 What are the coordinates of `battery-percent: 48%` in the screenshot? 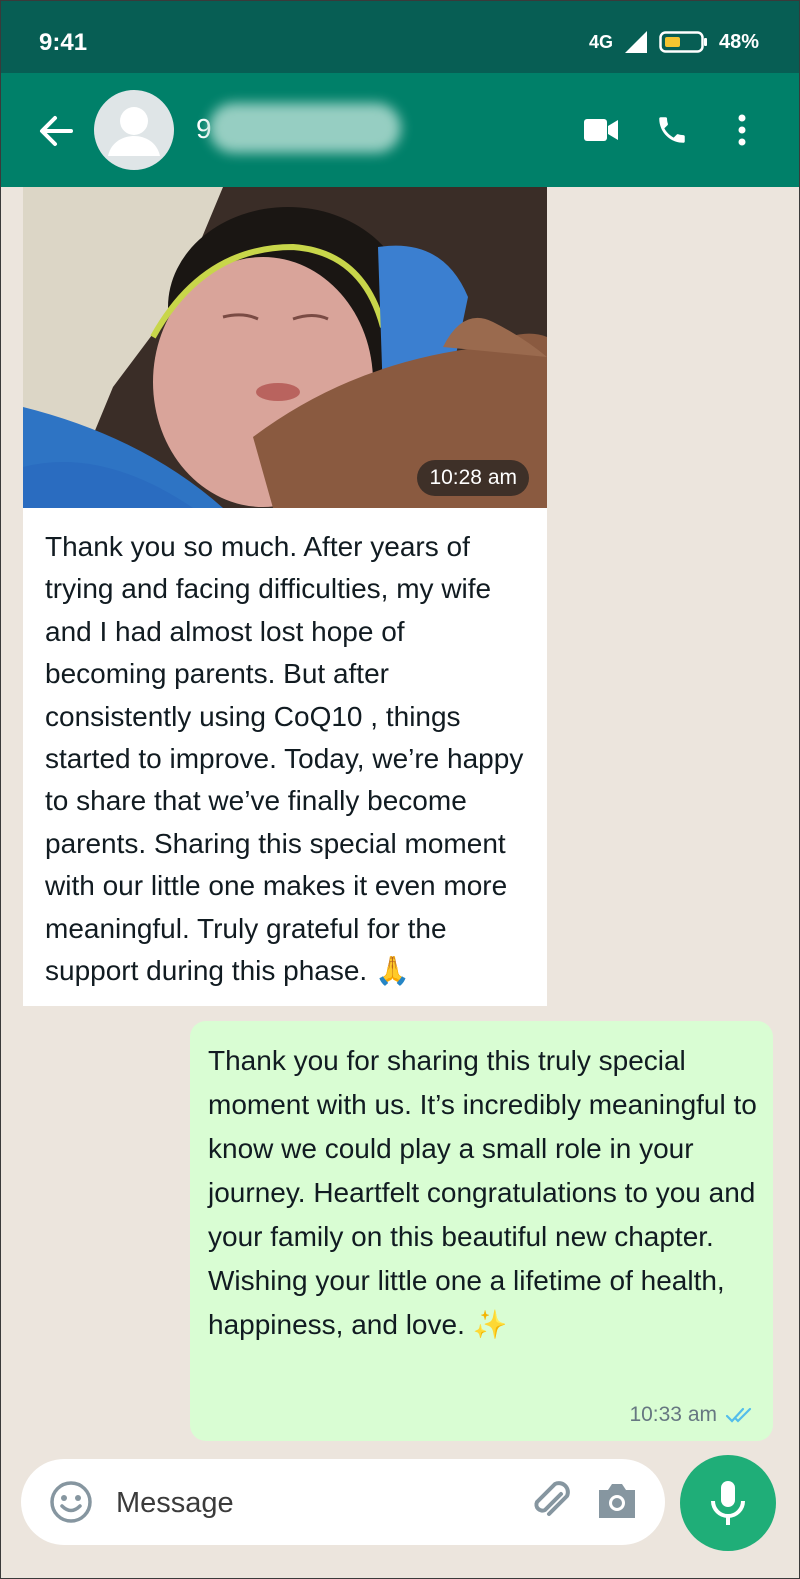 It's located at (738, 41).